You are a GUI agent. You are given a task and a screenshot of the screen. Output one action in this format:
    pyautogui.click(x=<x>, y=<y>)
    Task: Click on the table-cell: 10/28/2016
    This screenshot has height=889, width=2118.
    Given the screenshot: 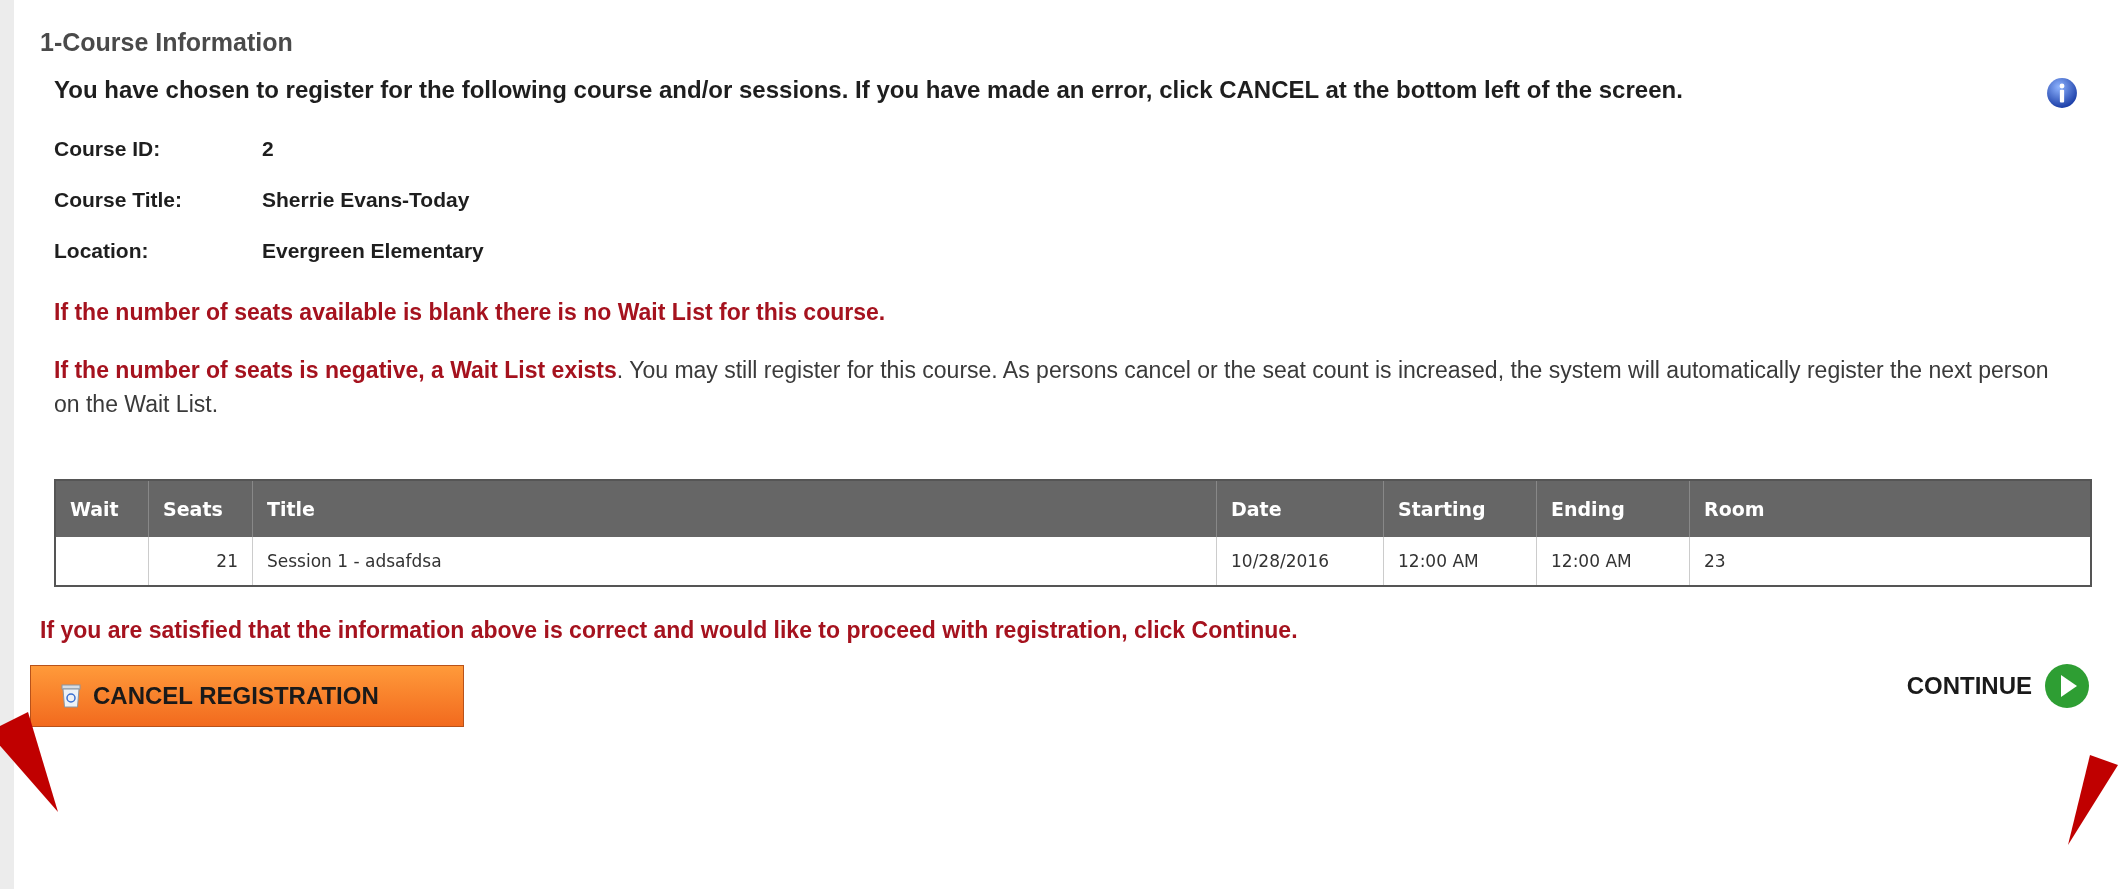 What is the action you would take?
    pyautogui.click(x=1300, y=561)
    